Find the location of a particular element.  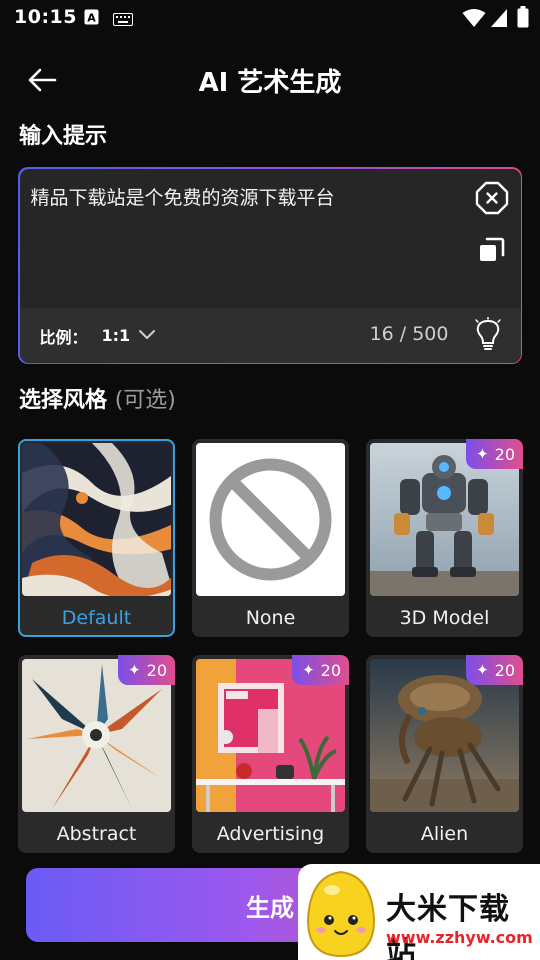

wifi-icon is located at coordinates (474, 20).